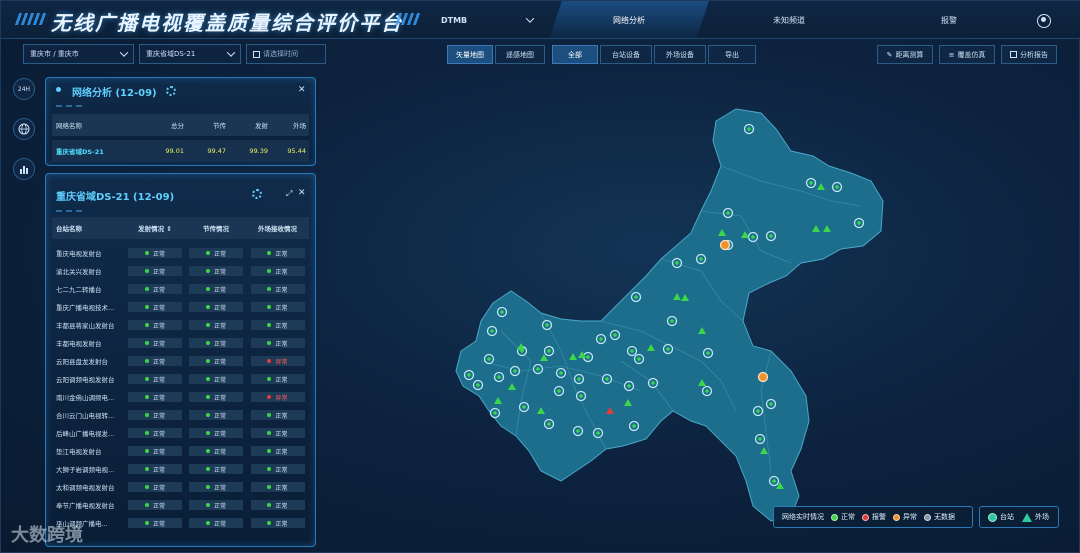 The width and height of the screenshot is (1080, 553). What do you see at coordinates (286, 54) in the screenshot?
I see `time-picker: 请选择时间` at bounding box center [286, 54].